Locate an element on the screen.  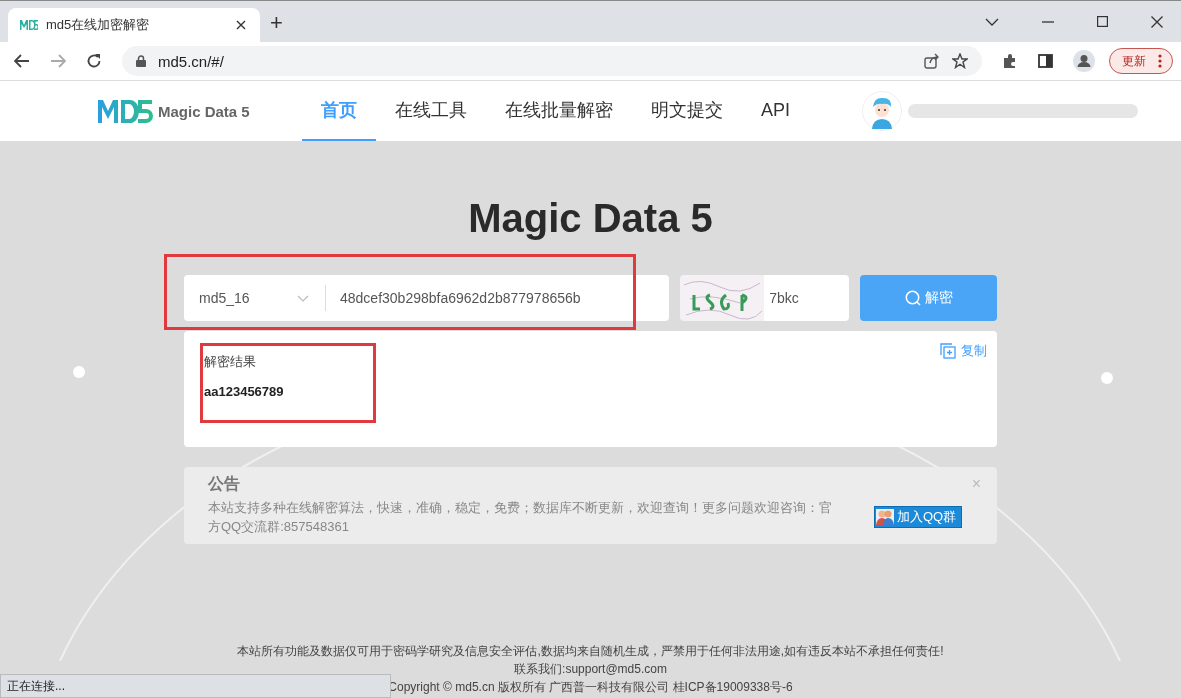
result-value: aa123456789 is located at coordinates (244, 391).